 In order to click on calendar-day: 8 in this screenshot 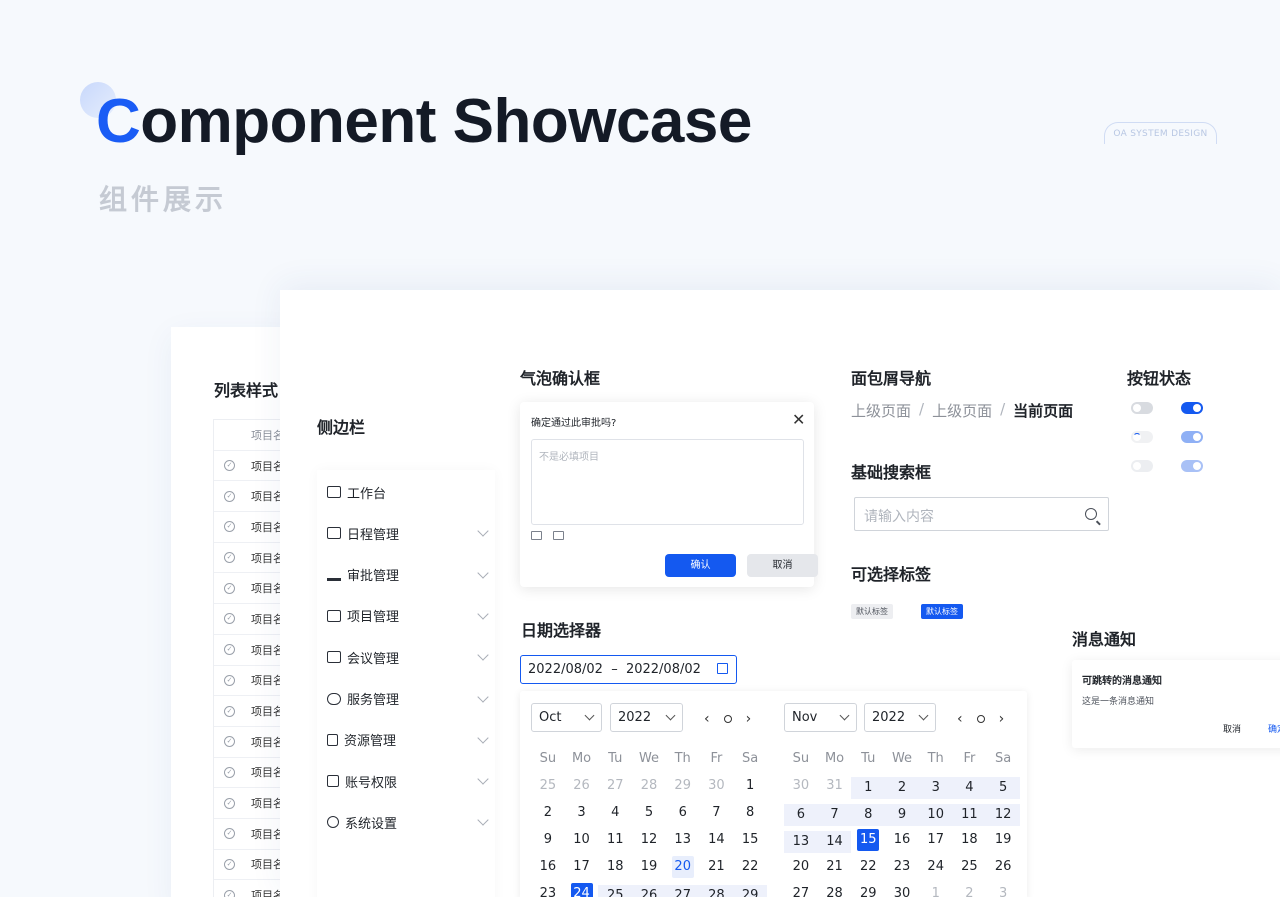, I will do `click(750, 814)`.